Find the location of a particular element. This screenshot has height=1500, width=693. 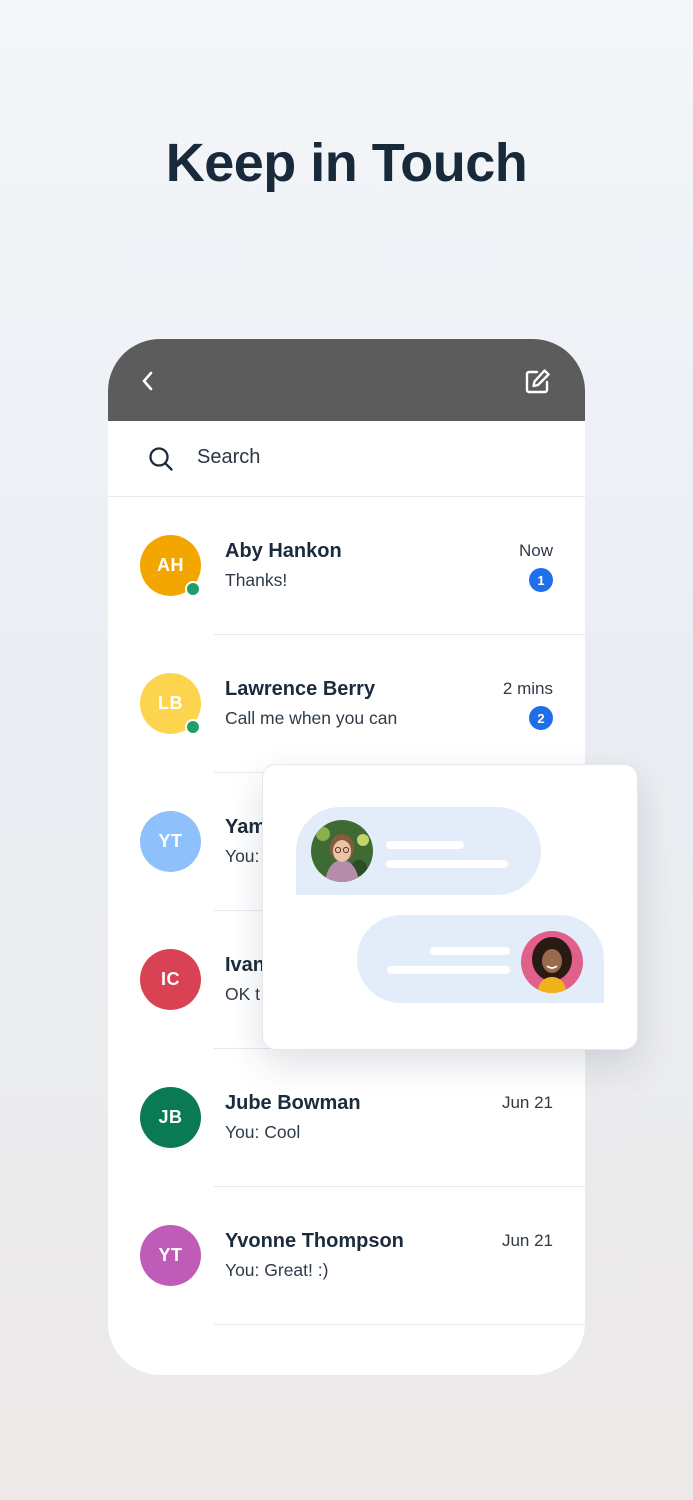

chat-preview-card is located at coordinates (450, 907).